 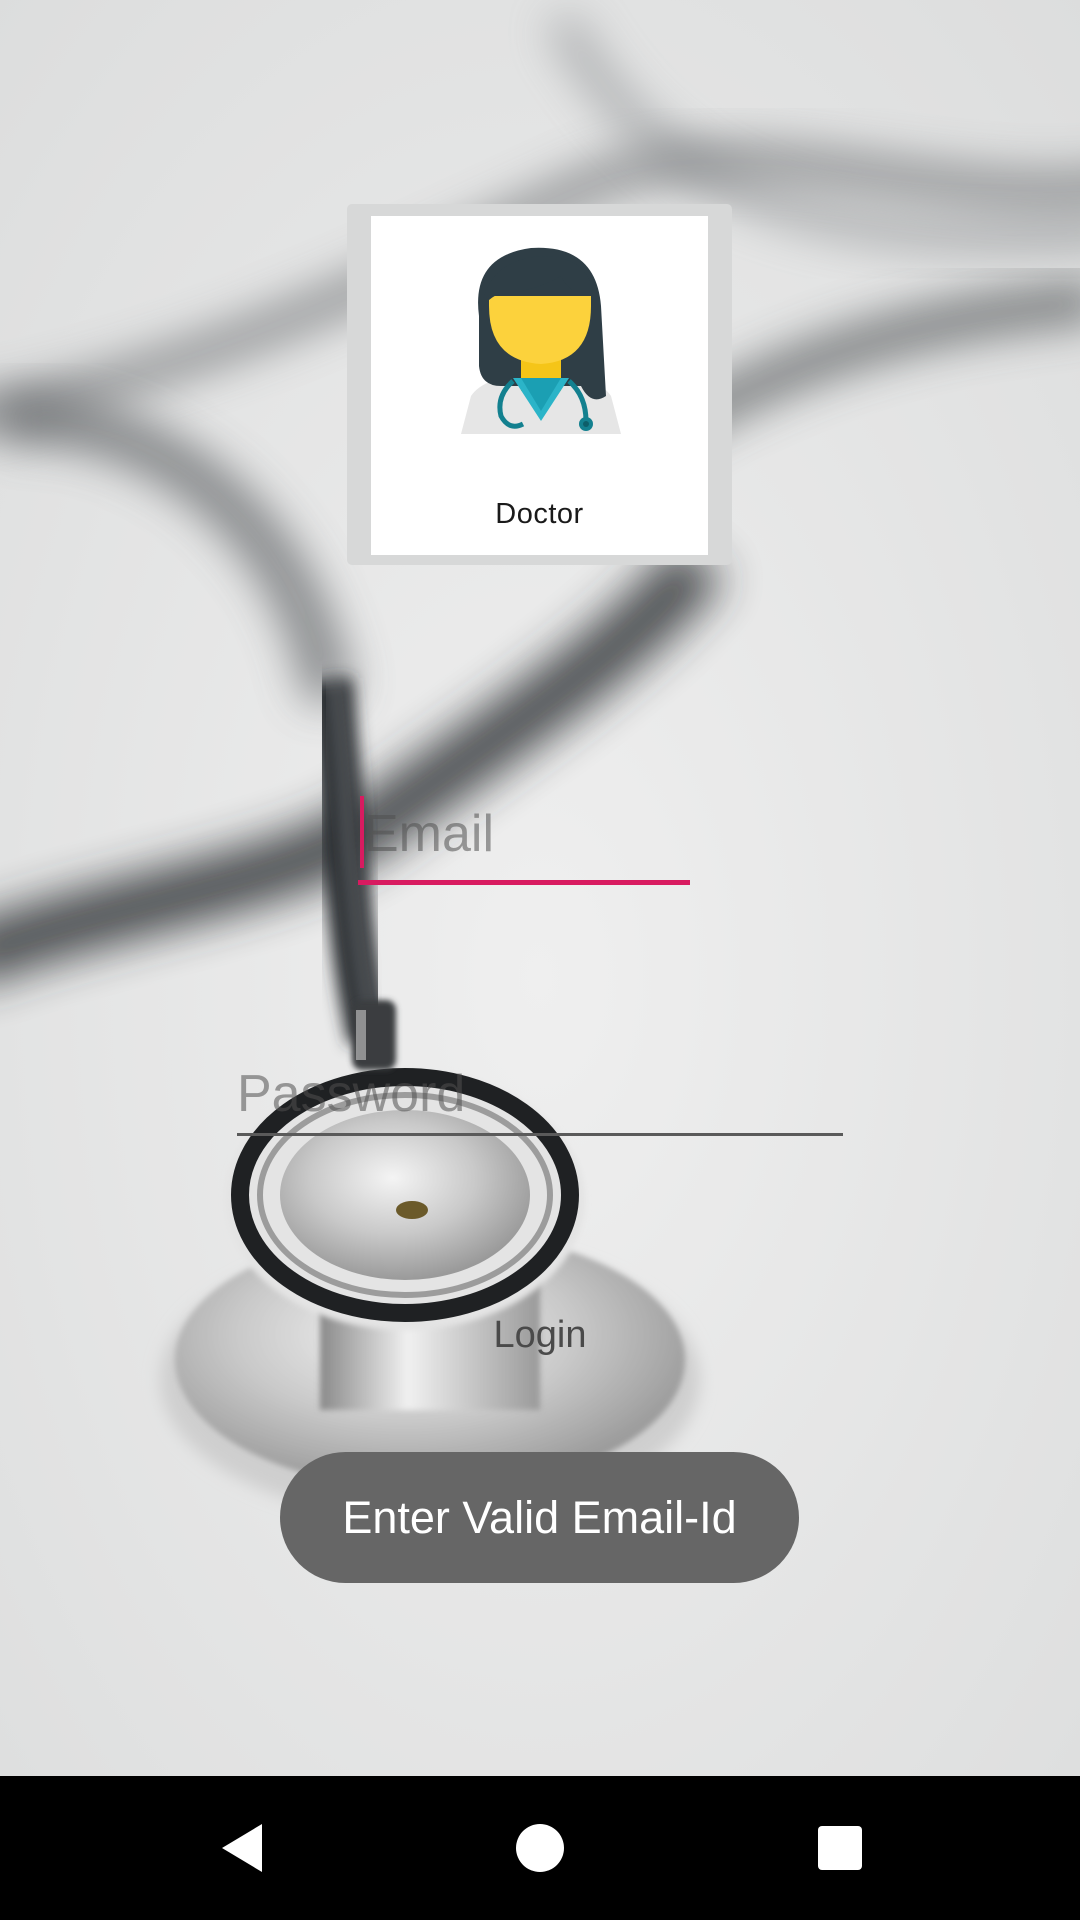 What do you see at coordinates (351, 1094) in the screenshot?
I see `password-placeholder: Password` at bounding box center [351, 1094].